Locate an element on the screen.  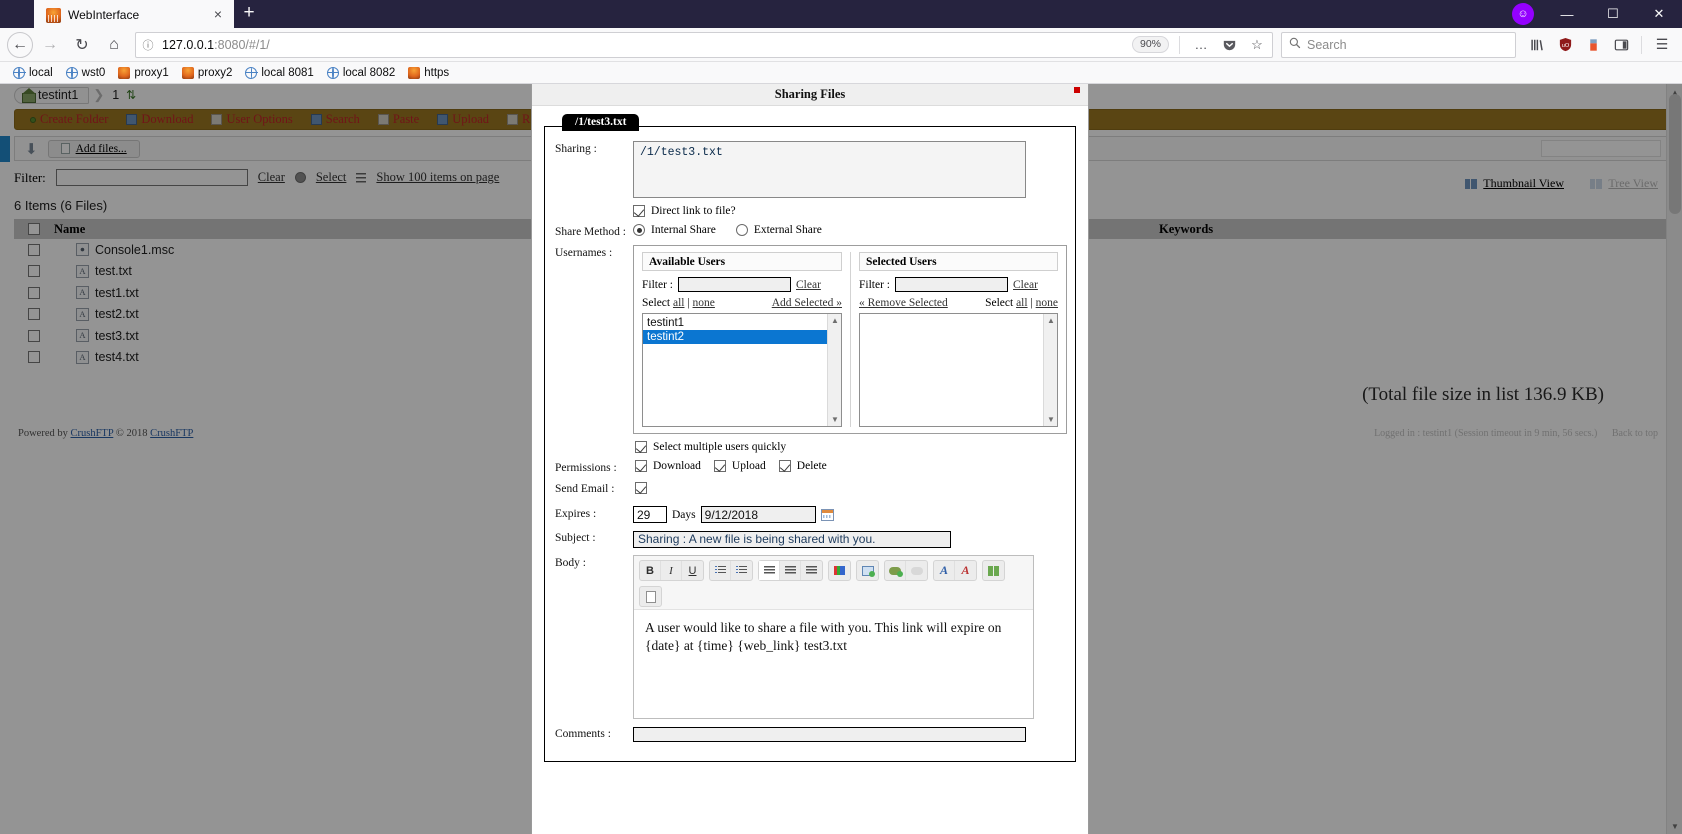
home-button: ⌂ is located at coordinates (114, 45).